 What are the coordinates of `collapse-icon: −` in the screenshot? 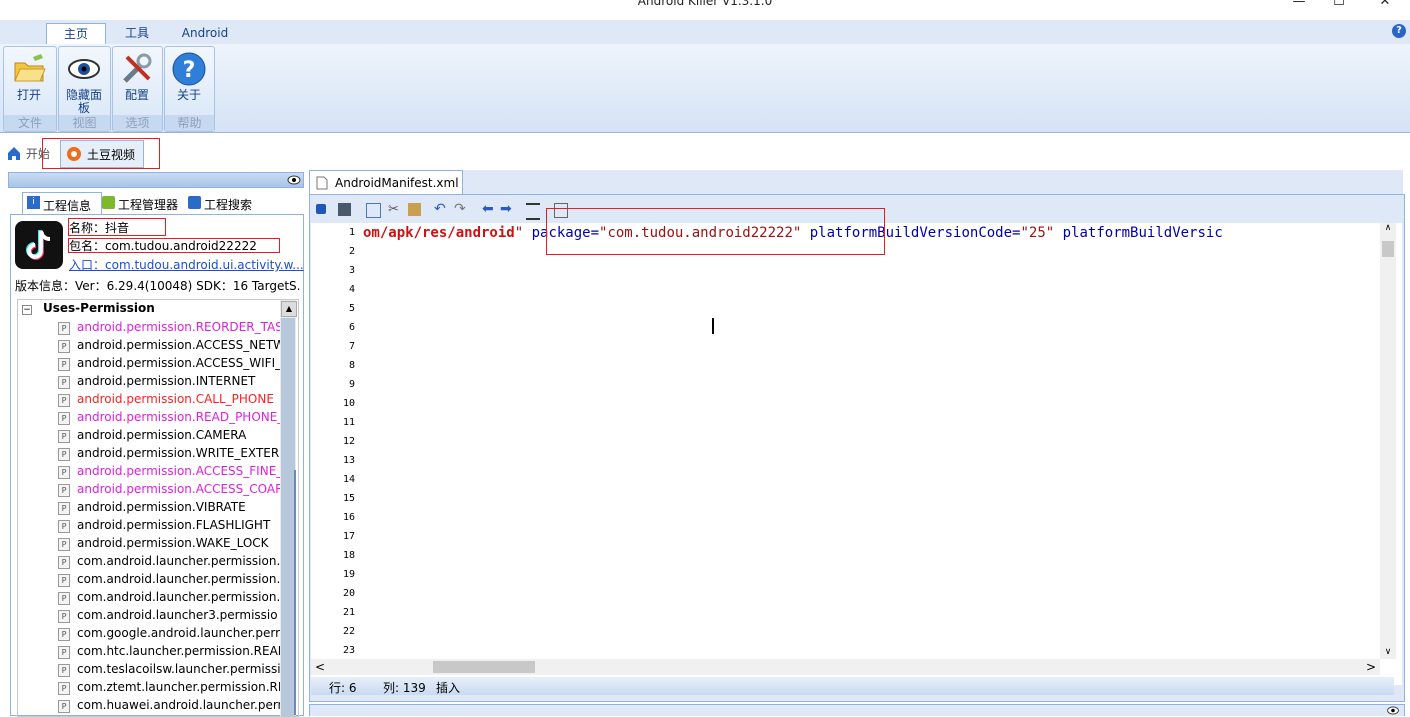 It's located at (27, 310).